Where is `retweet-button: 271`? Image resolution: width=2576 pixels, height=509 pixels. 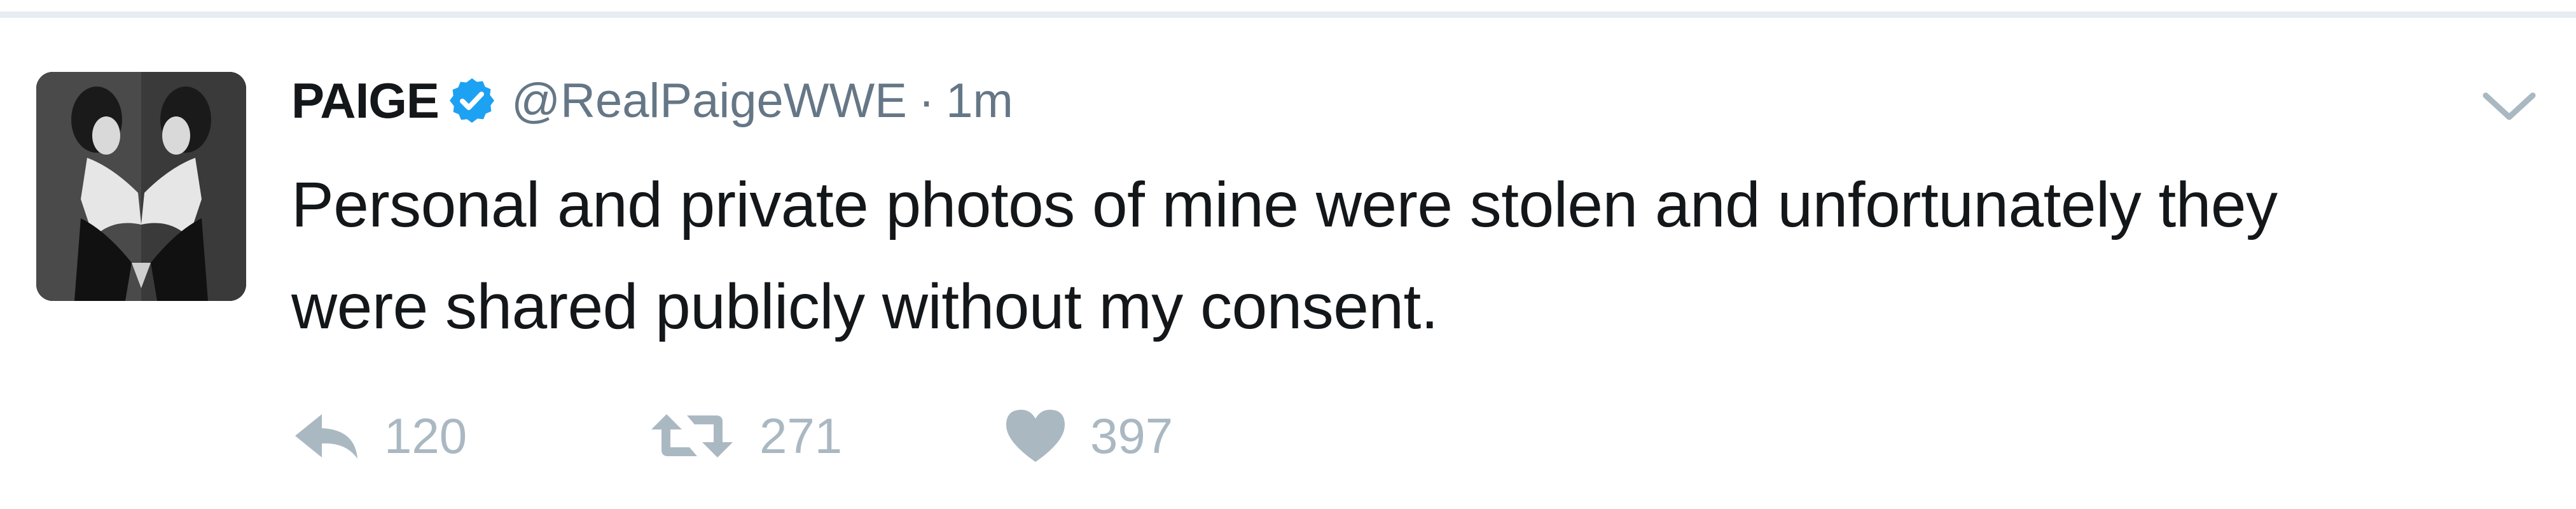 retweet-button: 271 is located at coordinates (825, 436).